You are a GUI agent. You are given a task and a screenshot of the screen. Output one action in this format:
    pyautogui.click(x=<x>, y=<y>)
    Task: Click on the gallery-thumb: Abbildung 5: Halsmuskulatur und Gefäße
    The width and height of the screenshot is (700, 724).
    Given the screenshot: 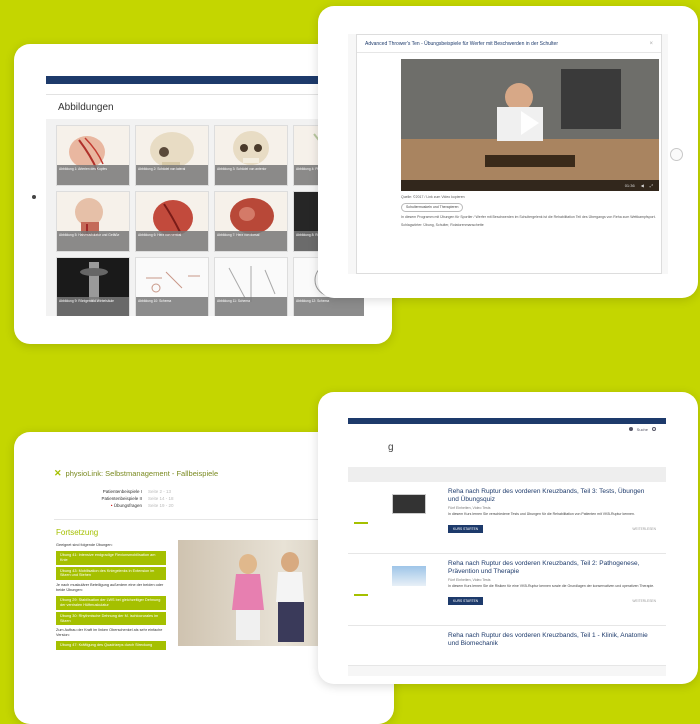 What is the action you would take?
    pyautogui.click(x=93, y=221)
    